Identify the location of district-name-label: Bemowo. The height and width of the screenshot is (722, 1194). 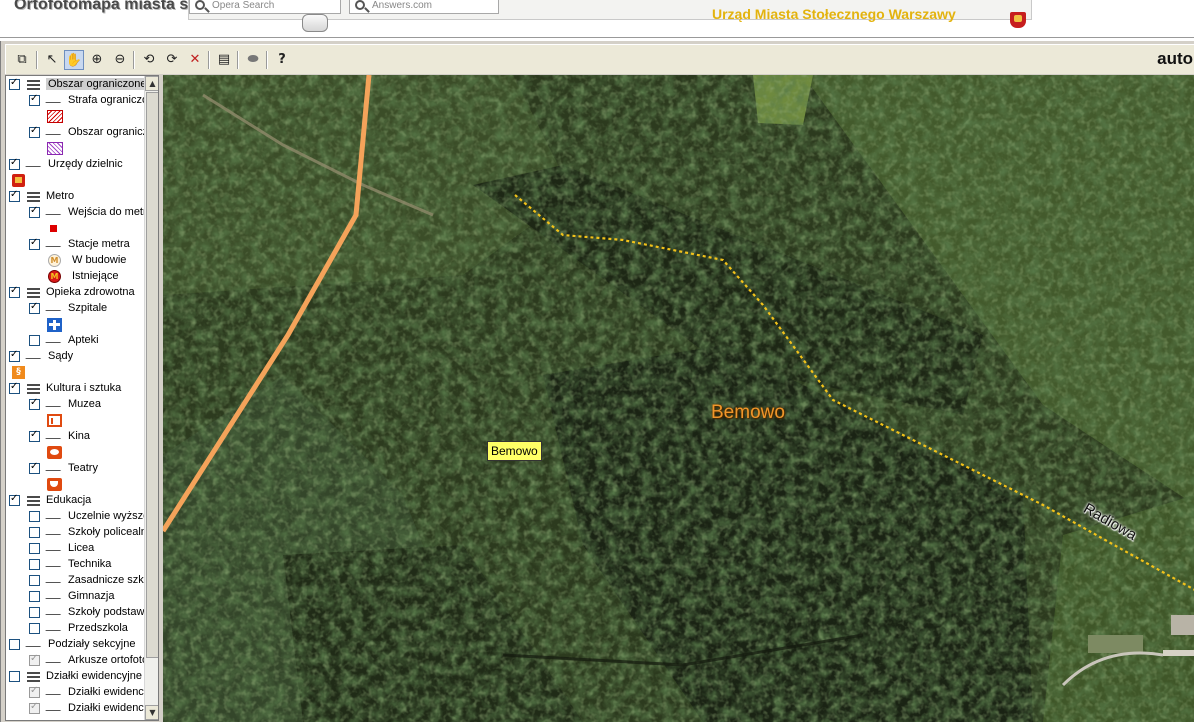
(748, 412).